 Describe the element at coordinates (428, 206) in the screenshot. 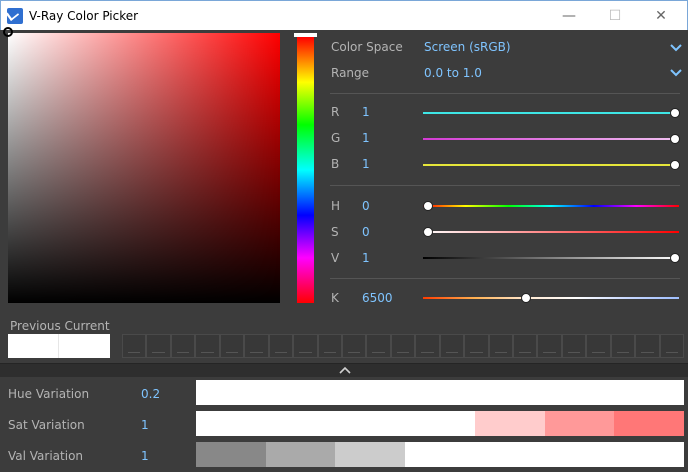

I see `h-slider-knob` at that location.